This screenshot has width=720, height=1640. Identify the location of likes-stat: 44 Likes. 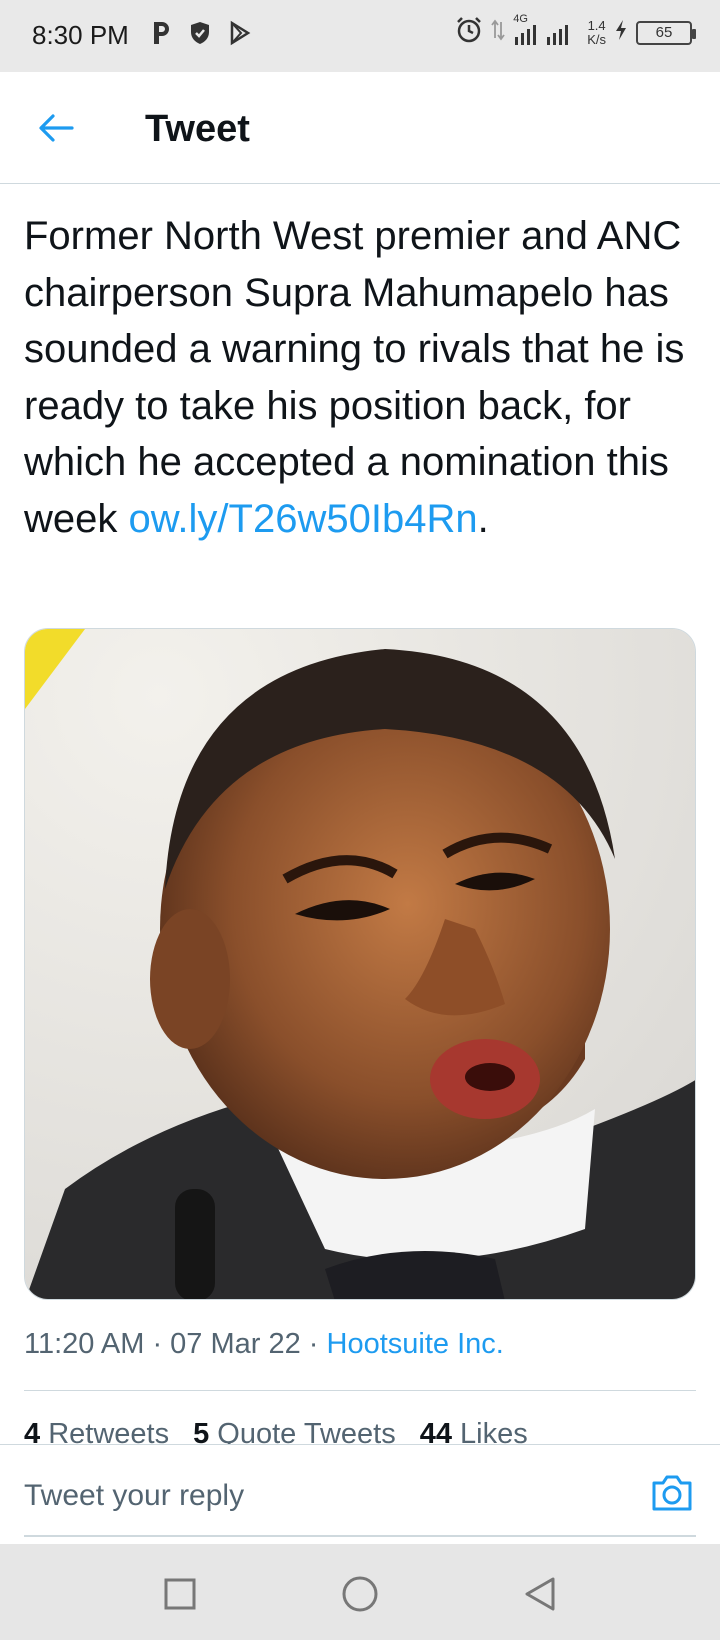
(474, 1431).